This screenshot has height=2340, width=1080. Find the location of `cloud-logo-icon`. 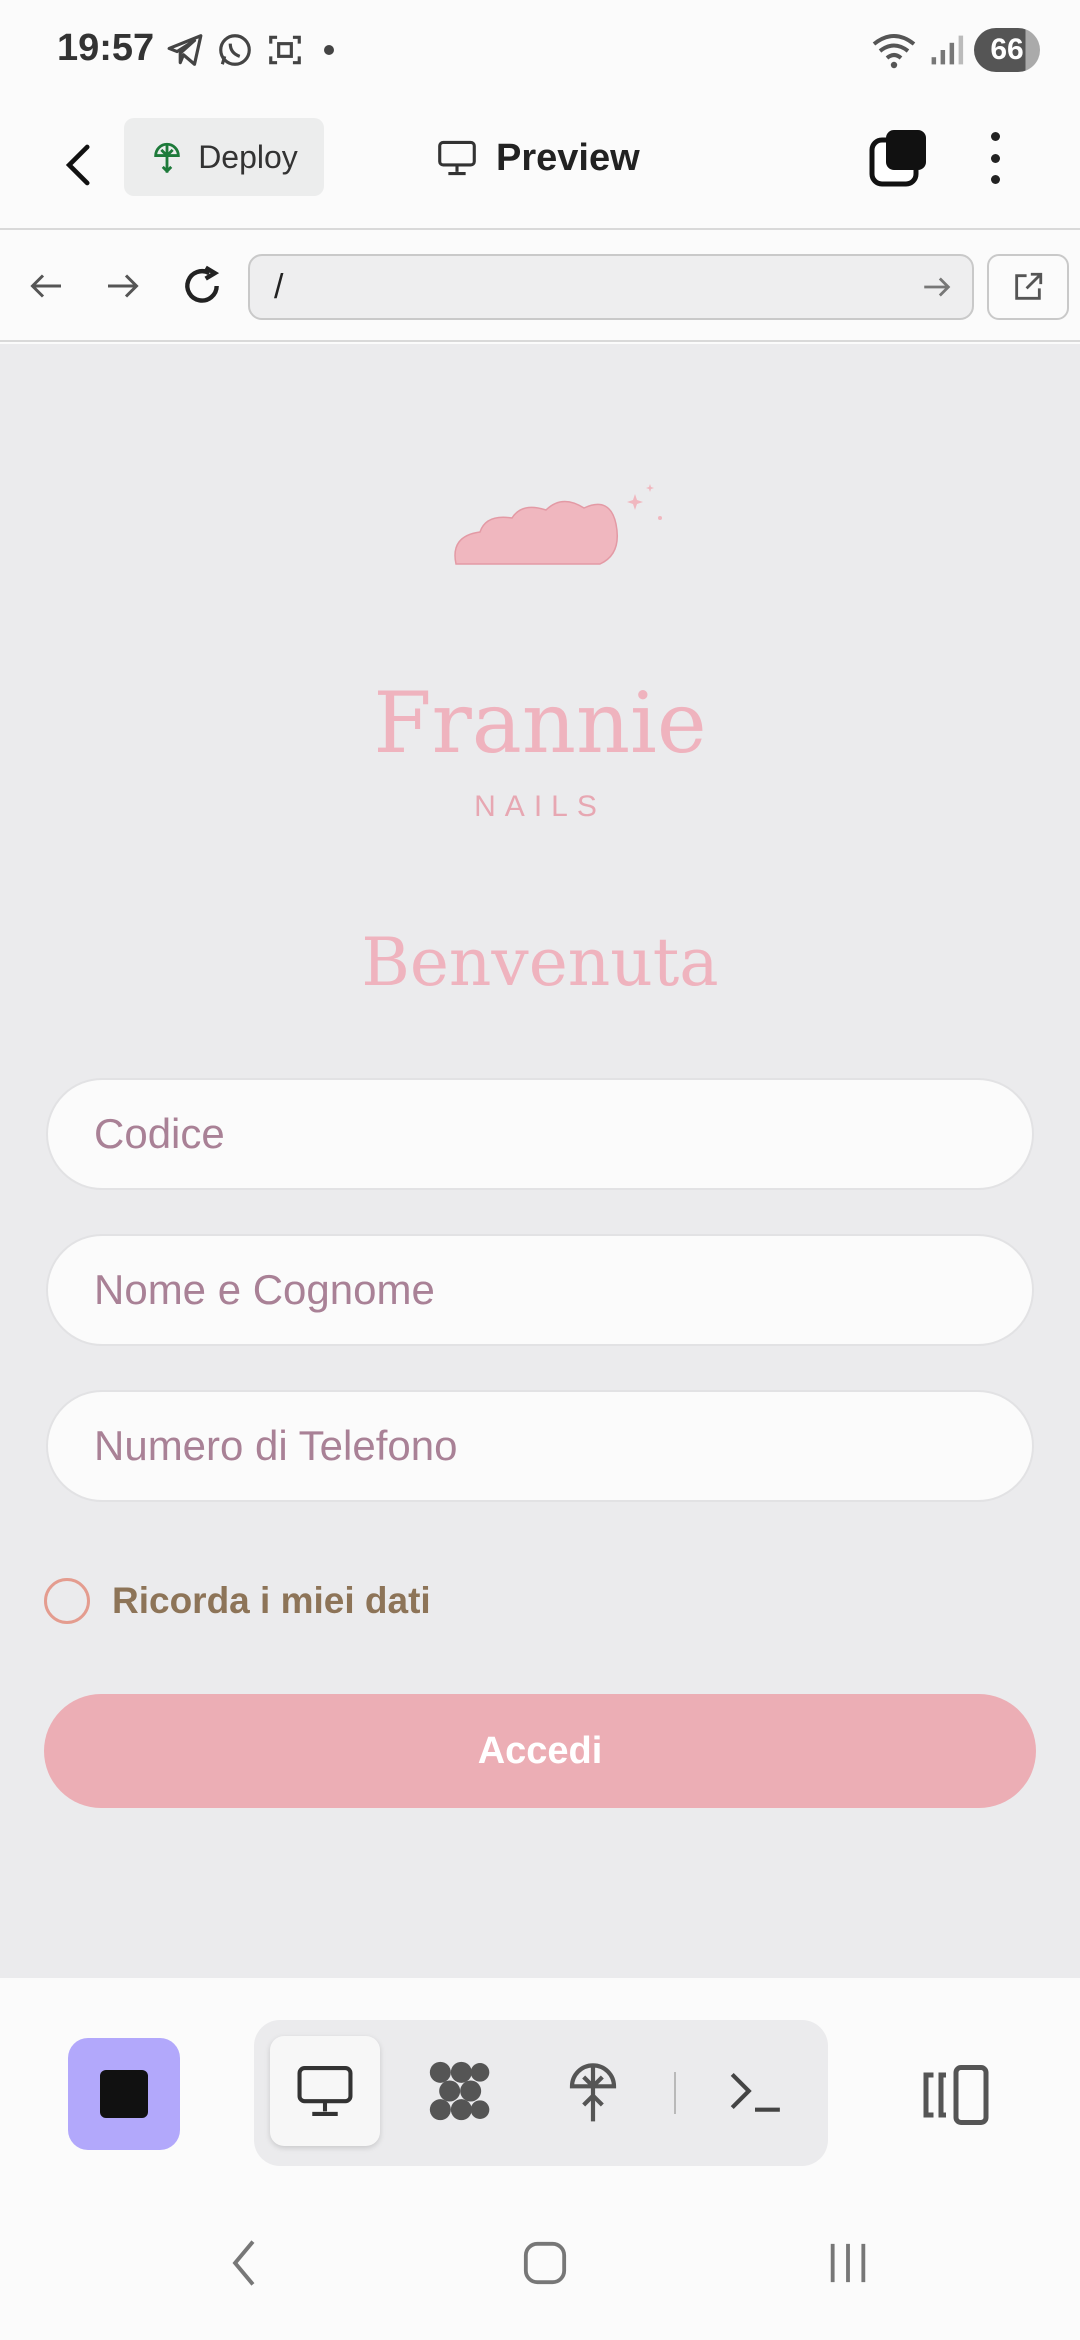

cloud-logo-icon is located at coordinates (558, 524).